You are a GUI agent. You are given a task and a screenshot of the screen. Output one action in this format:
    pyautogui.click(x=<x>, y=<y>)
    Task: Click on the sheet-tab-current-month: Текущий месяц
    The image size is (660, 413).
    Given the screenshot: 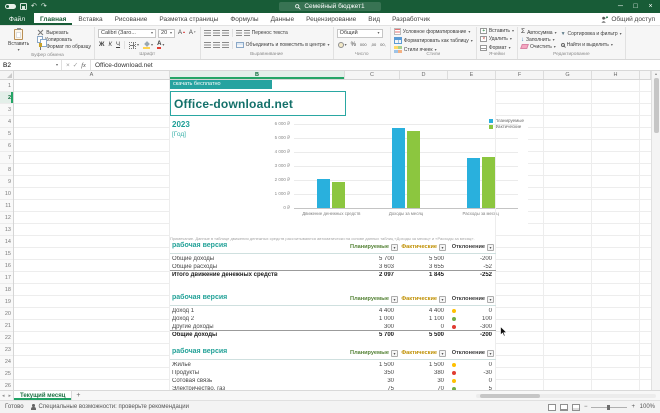 What is the action you would take?
    pyautogui.click(x=43, y=395)
    